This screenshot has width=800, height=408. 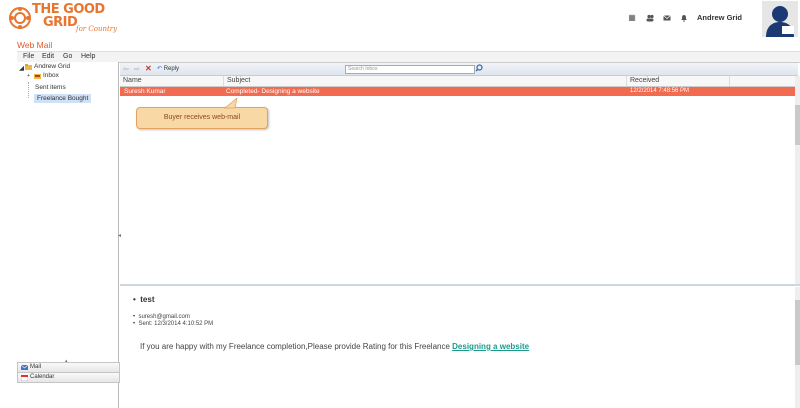 What do you see at coordinates (60, 22) in the screenshot?
I see `logo-text-grid: GRID` at bounding box center [60, 22].